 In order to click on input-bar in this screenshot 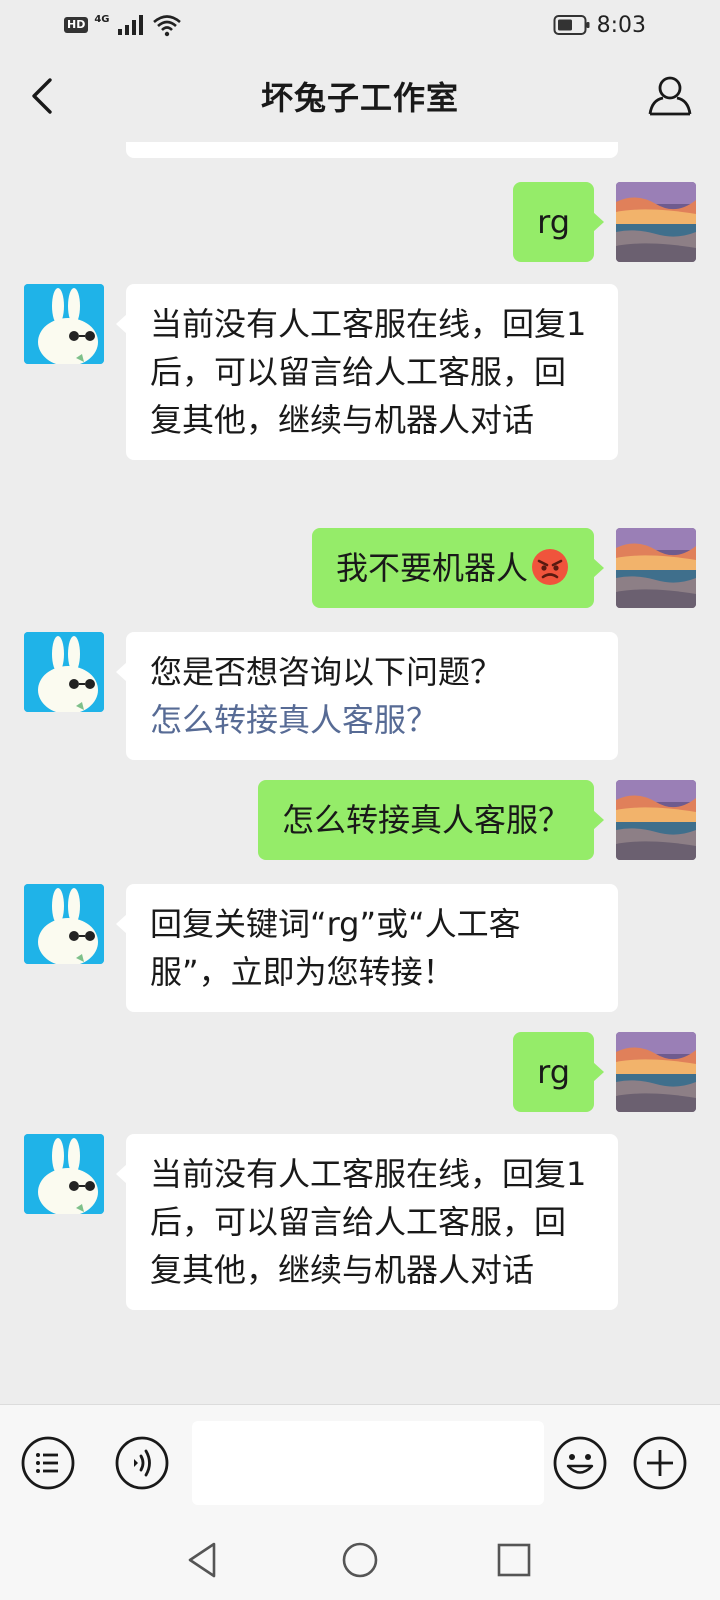, I will do `click(360, 1462)`.